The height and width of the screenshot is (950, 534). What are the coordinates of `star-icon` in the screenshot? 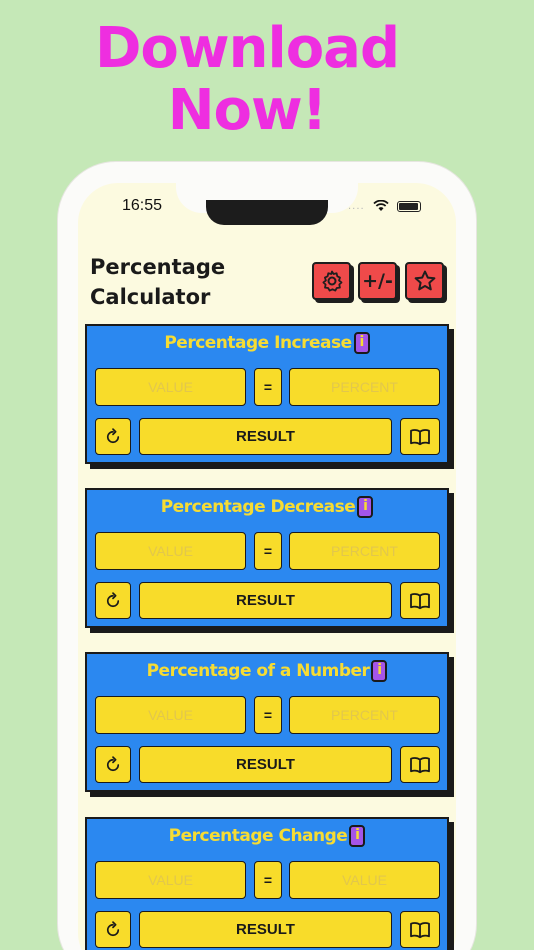 It's located at (424, 280).